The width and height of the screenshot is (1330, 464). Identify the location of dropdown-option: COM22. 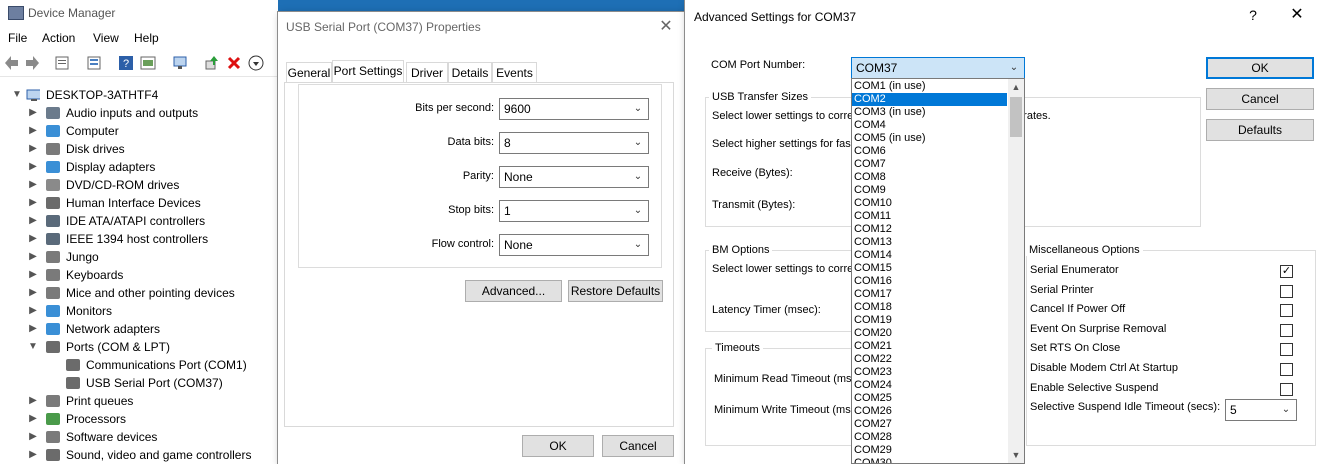
(929, 359).